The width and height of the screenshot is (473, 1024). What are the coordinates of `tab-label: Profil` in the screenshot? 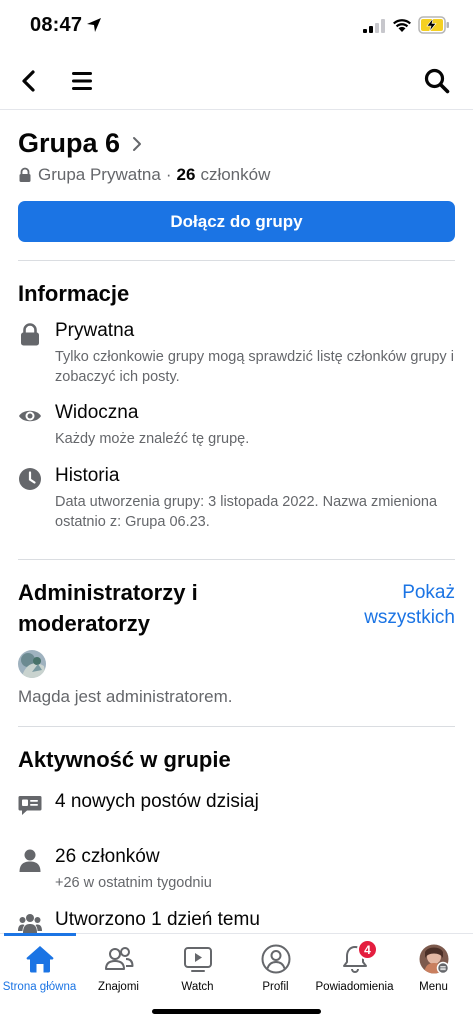 It's located at (275, 987).